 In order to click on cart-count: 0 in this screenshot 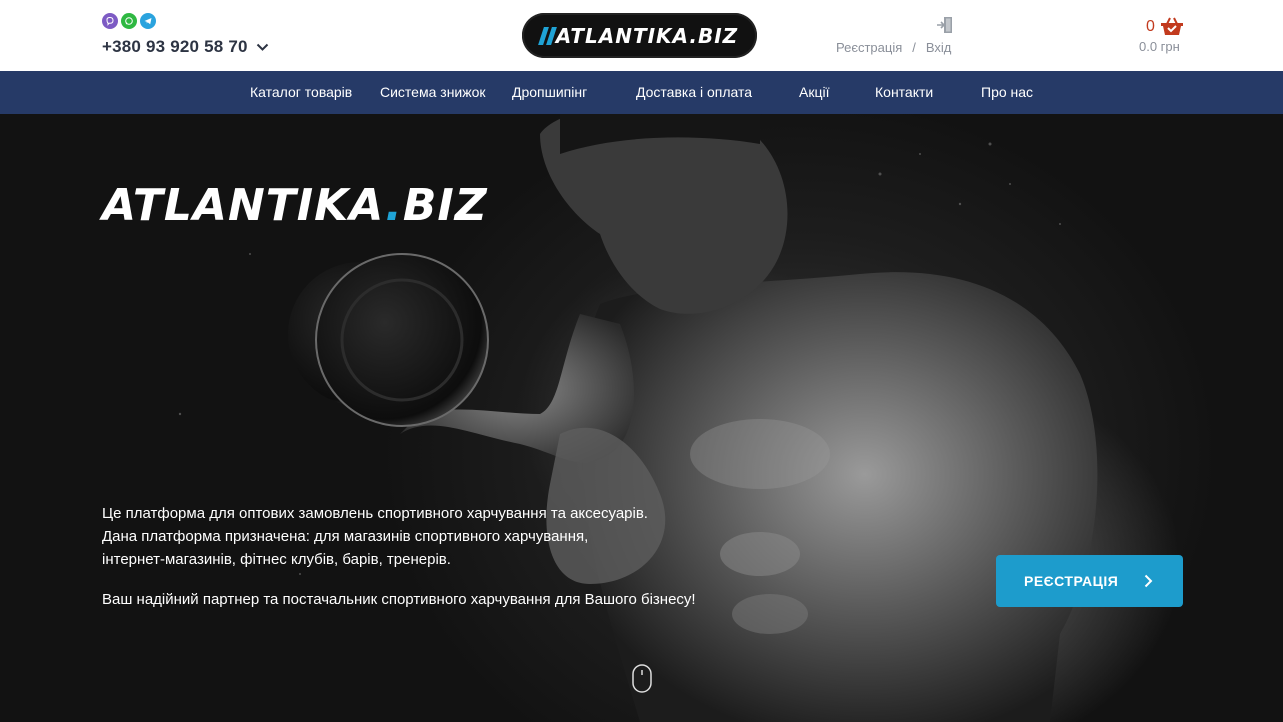, I will do `click(1150, 26)`.